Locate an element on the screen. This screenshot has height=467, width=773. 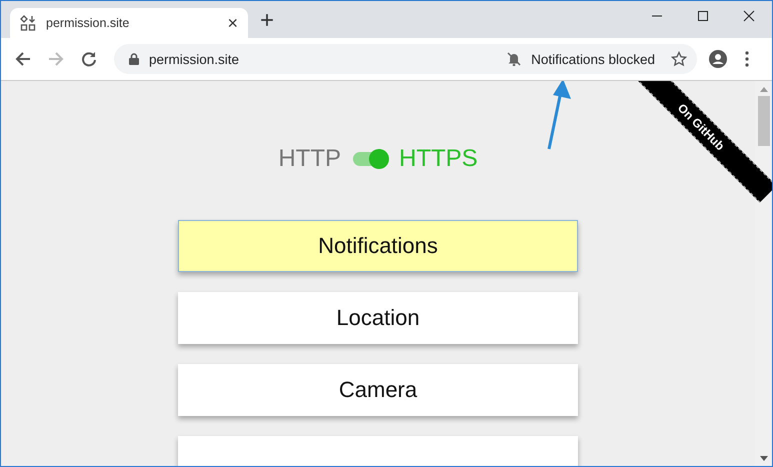
back-arrow-icon is located at coordinates (23, 59).